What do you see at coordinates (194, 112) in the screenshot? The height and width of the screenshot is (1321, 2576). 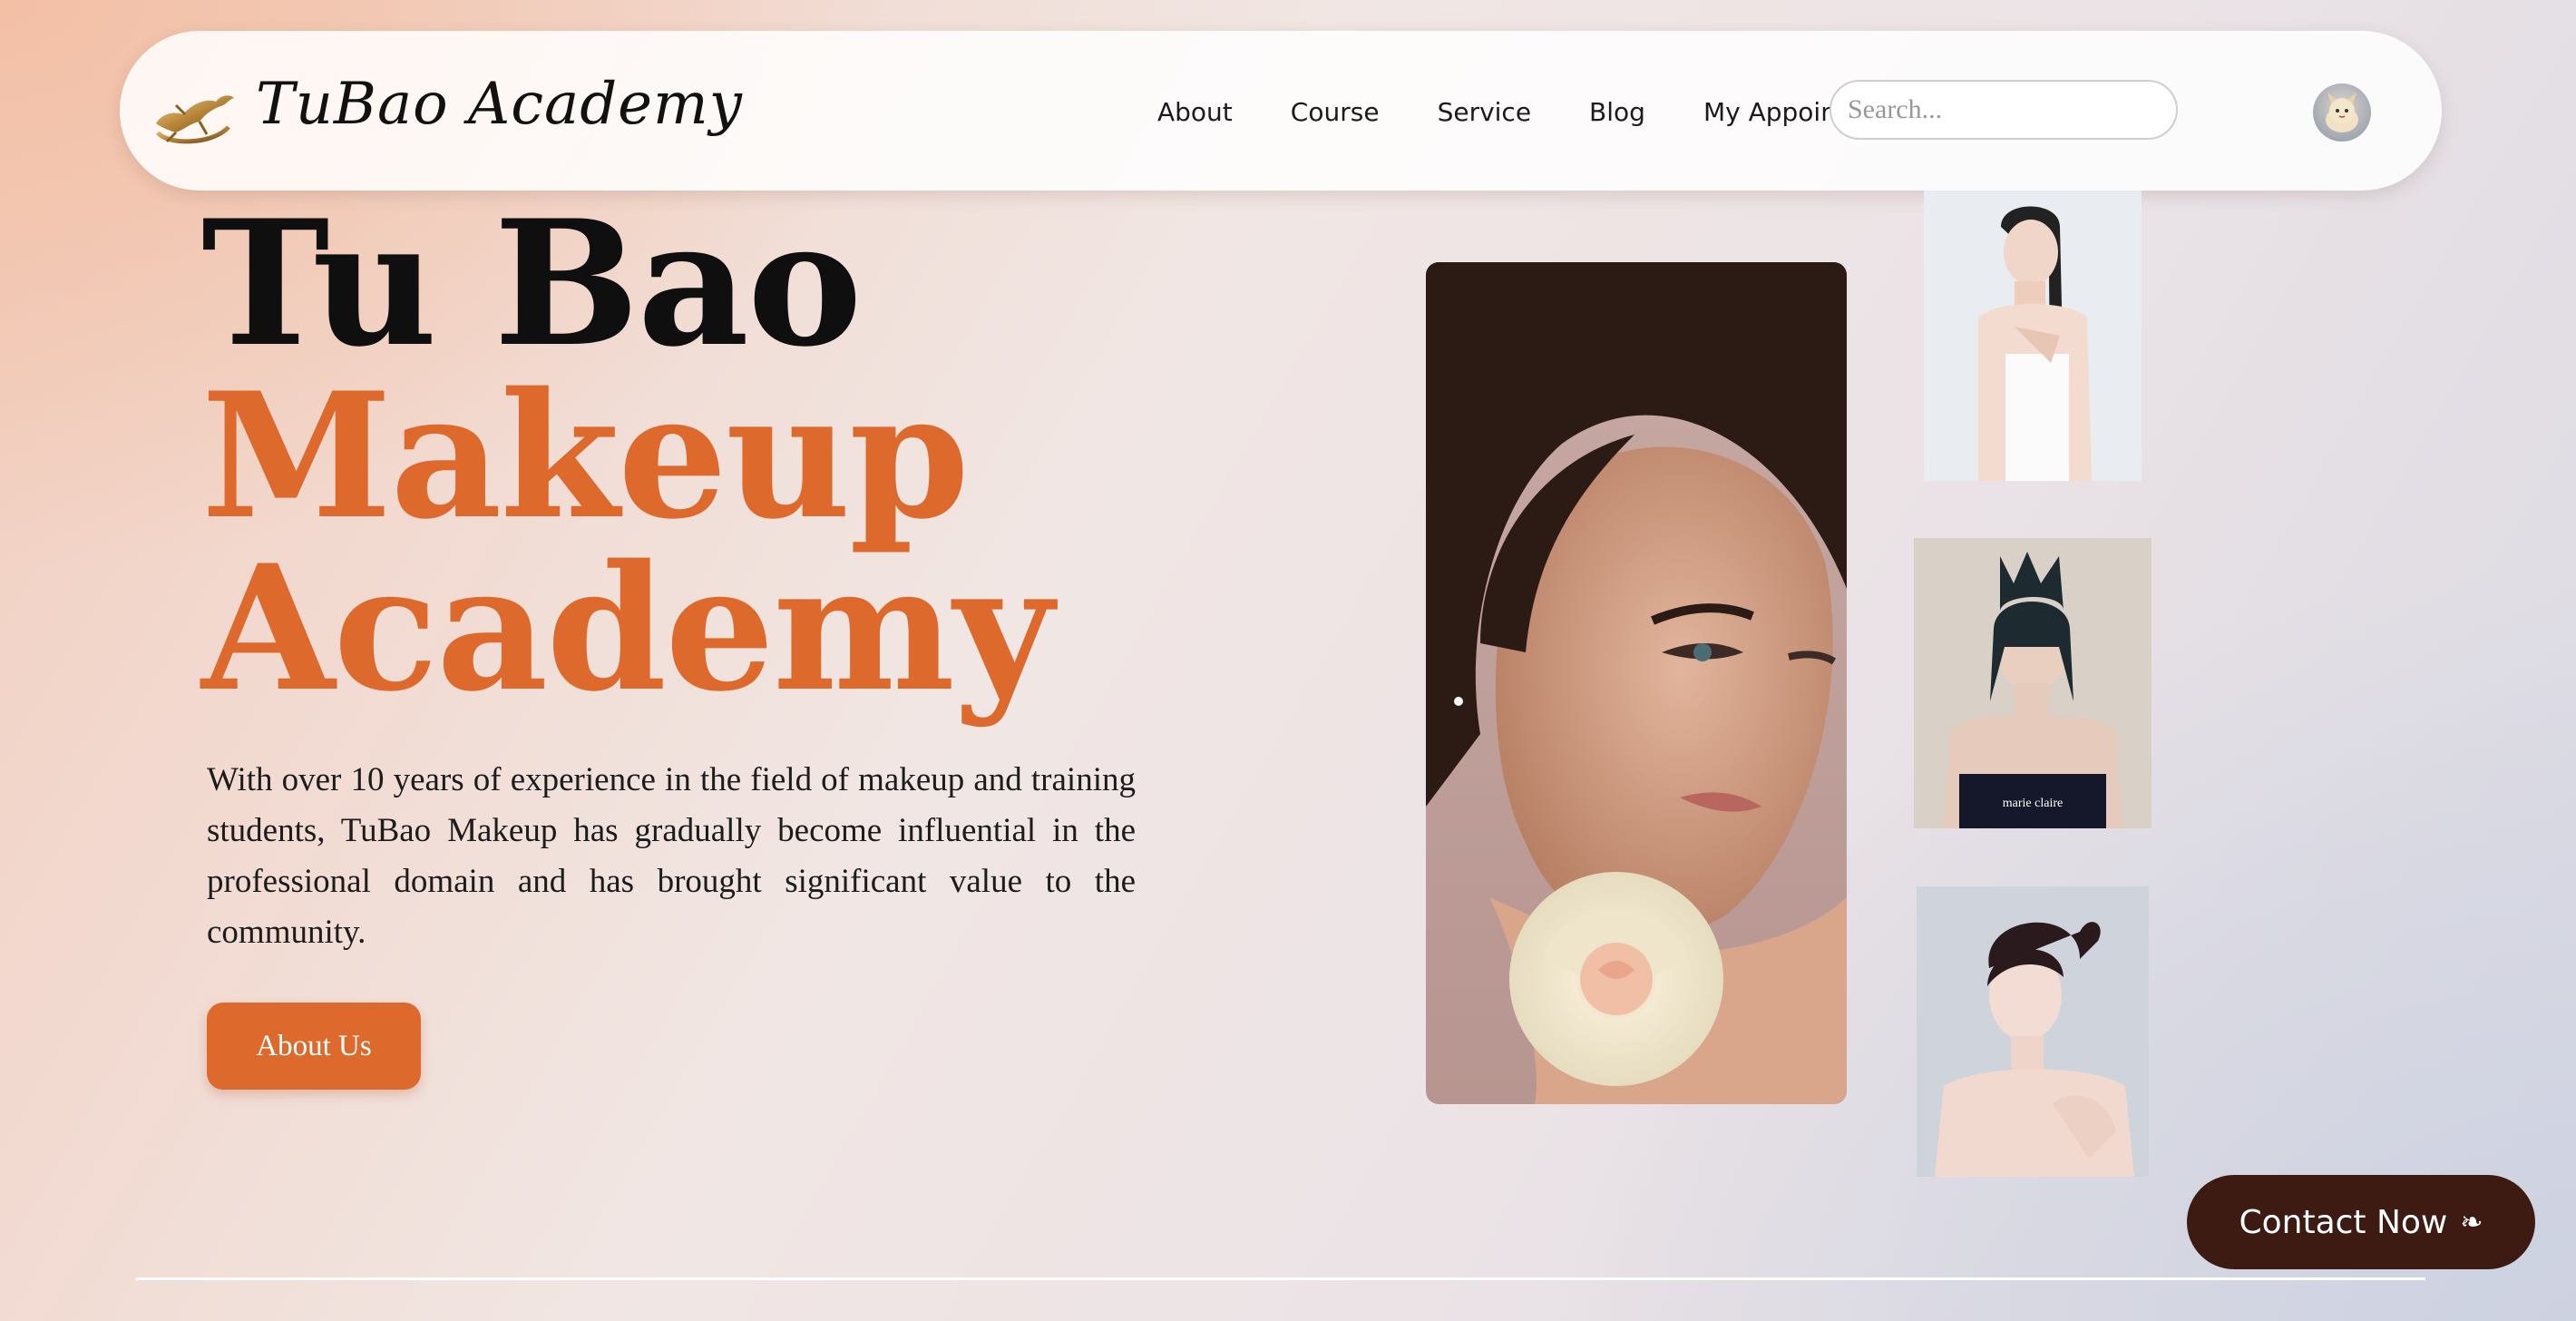 I see `logo-horse-icon` at bounding box center [194, 112].